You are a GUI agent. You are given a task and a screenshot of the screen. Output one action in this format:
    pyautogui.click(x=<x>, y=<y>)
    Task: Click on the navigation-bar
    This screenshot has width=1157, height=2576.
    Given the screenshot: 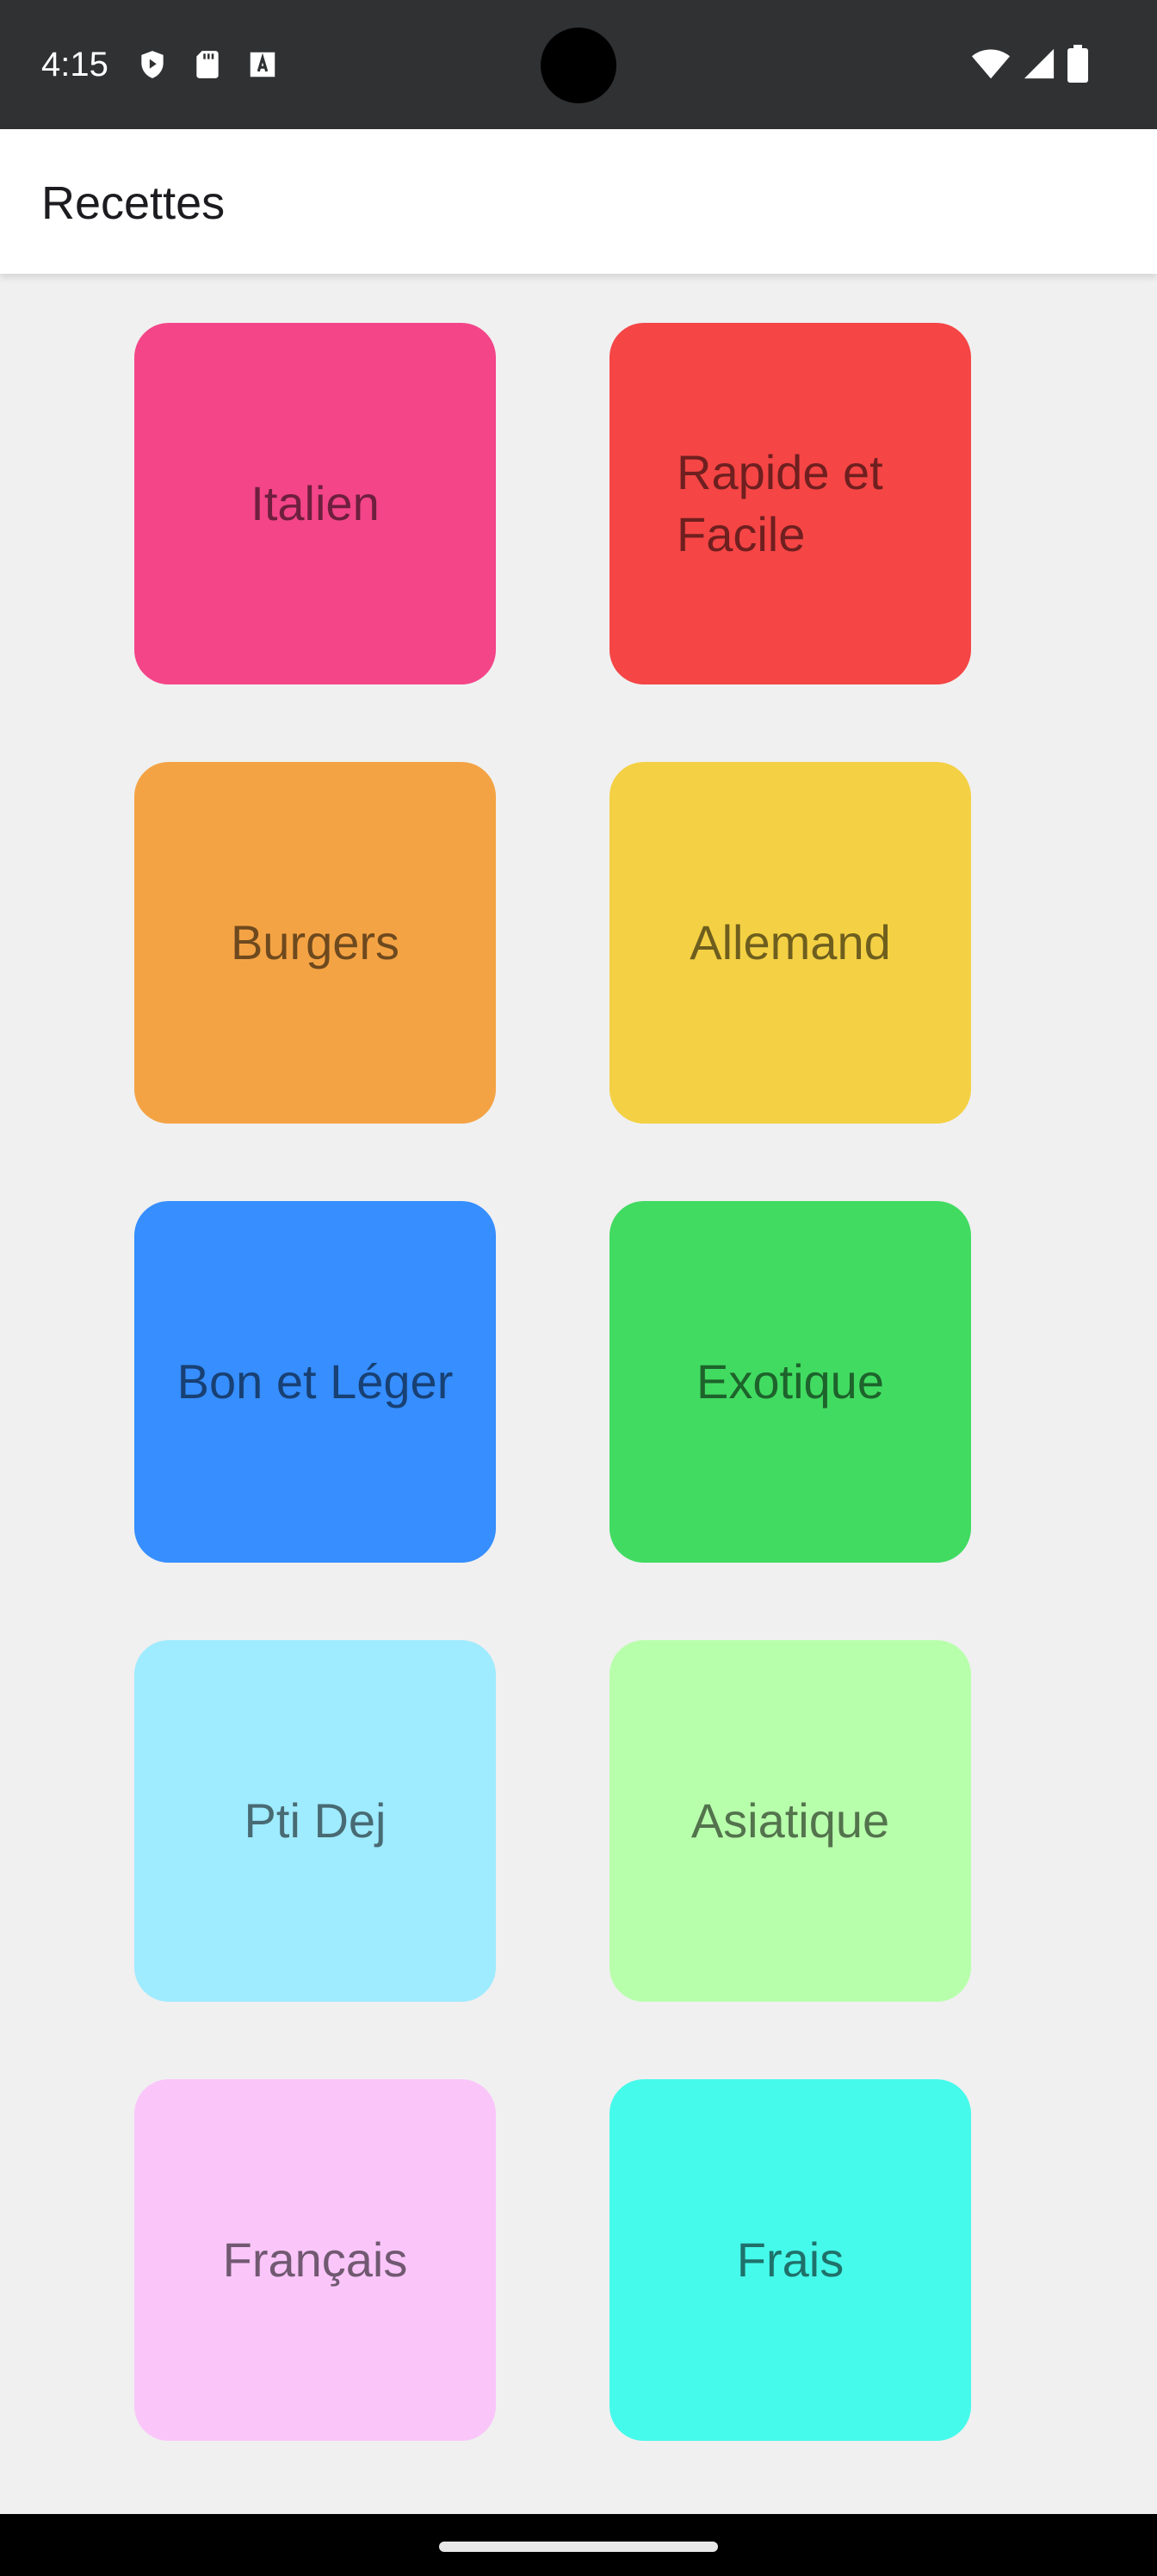 What is the action you would take?
    pyautogui.click(x=579, y=2545)
    